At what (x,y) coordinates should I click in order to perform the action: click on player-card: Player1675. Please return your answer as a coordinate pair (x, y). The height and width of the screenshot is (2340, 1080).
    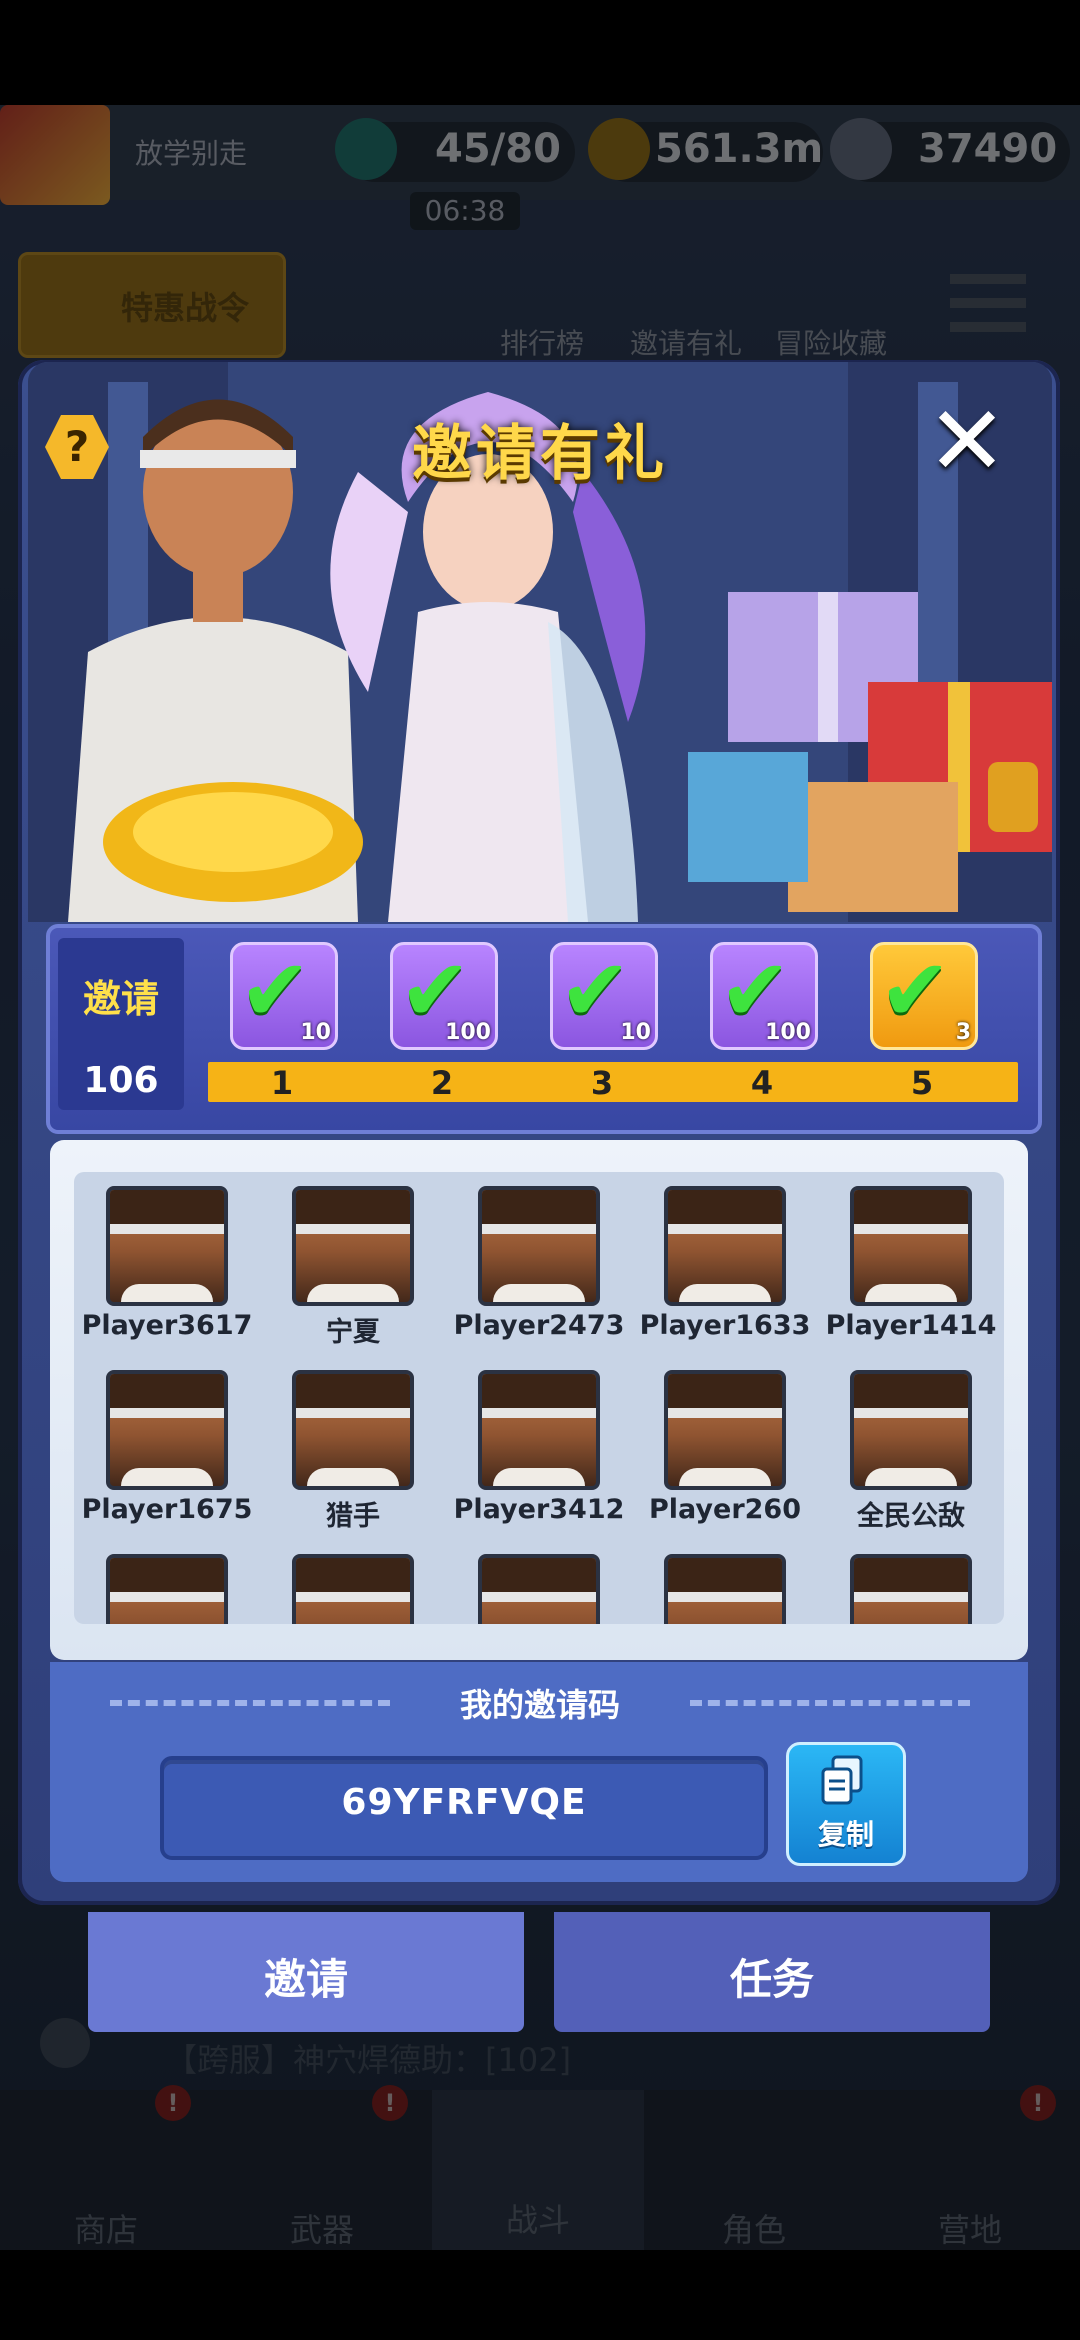
    Looking at the image, I should click on (167, 1448).